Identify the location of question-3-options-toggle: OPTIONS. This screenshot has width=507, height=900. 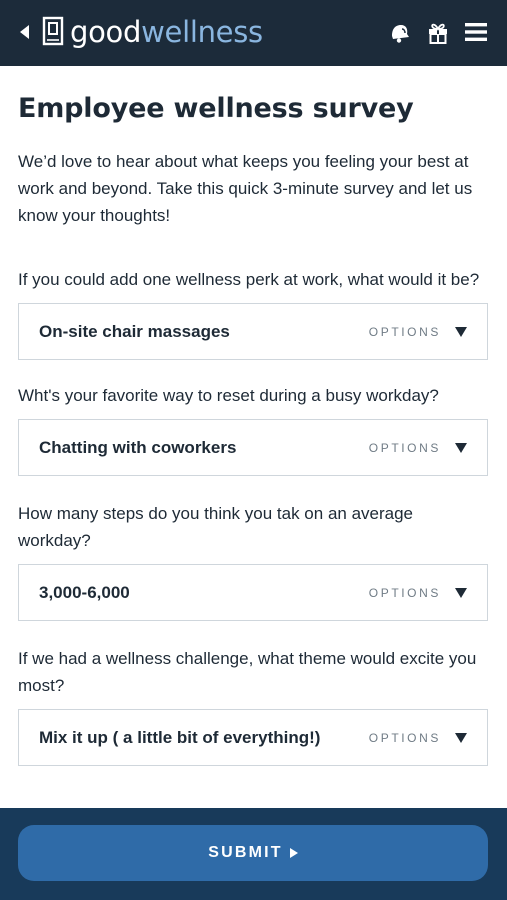
(418, 593).